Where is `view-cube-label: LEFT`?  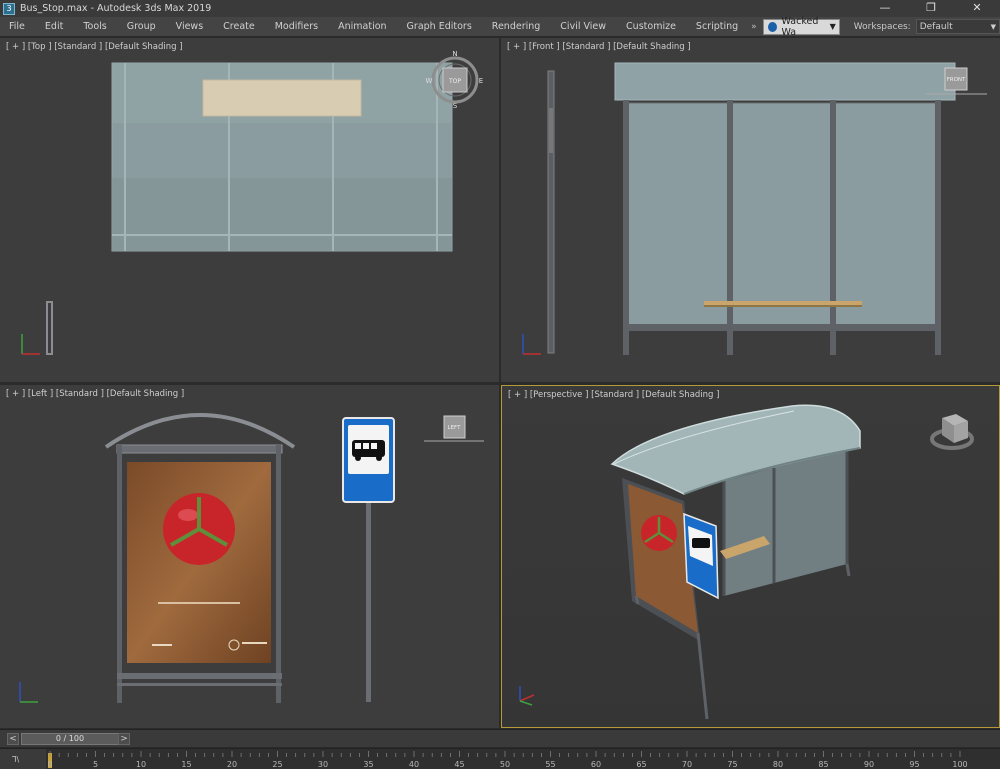 view-cube-label: LEFT is located at coordinates (455, 428).